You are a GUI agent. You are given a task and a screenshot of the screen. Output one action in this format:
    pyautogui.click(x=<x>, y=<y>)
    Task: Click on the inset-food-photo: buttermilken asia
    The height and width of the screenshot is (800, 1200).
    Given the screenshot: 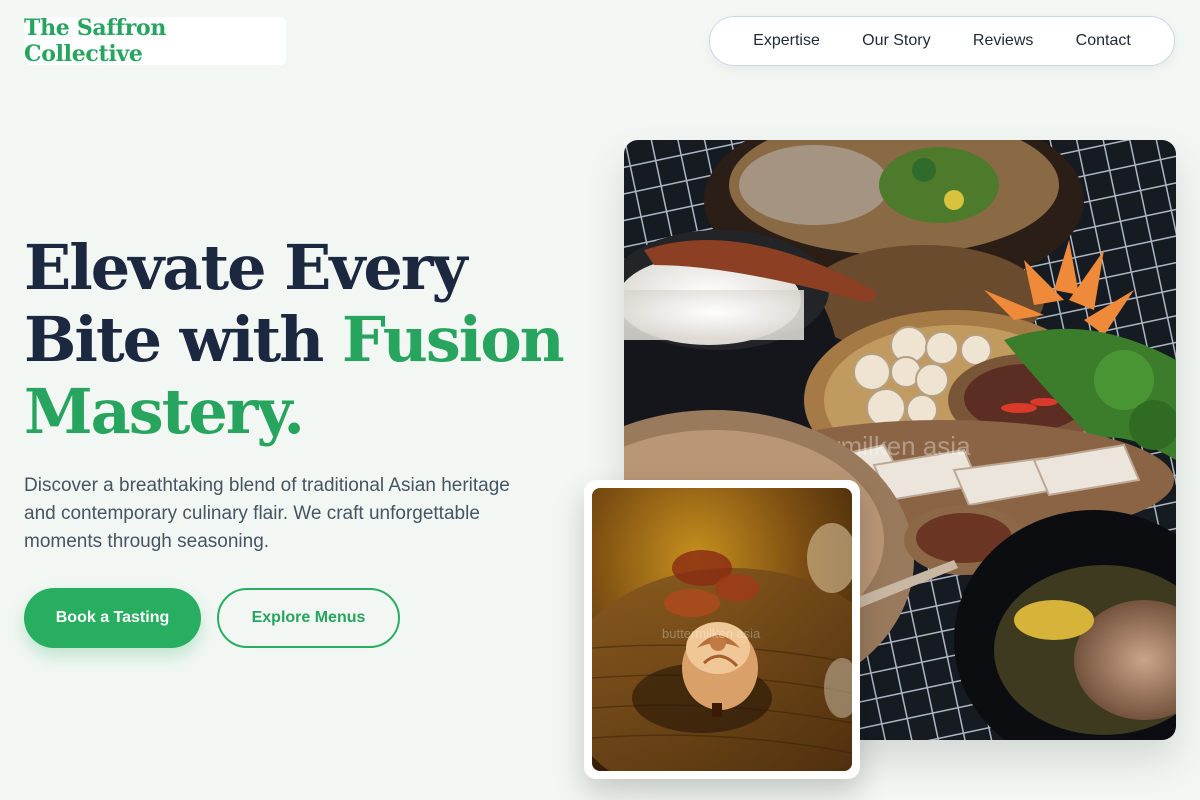 What is the action you would take?
    pyautogui.click(x=722, y=629)
    